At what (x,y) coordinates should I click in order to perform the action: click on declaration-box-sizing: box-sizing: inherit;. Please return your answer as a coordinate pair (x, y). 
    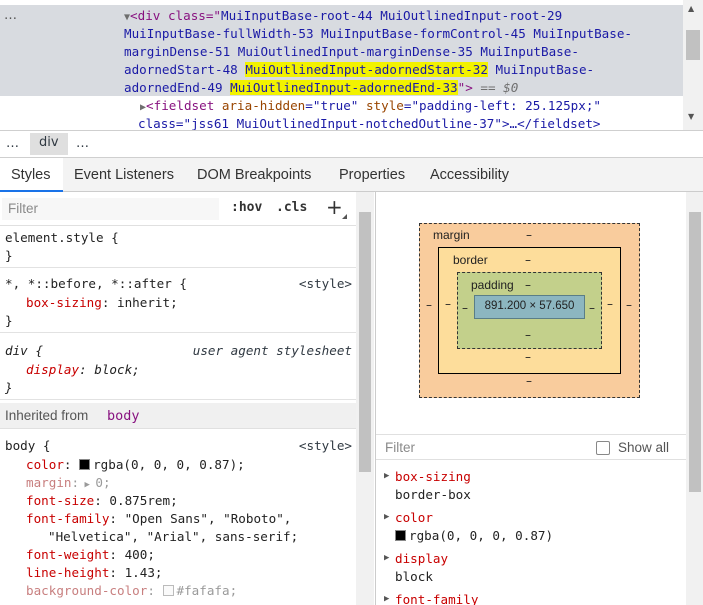
    Looking at the image, I should click on (102, 303).